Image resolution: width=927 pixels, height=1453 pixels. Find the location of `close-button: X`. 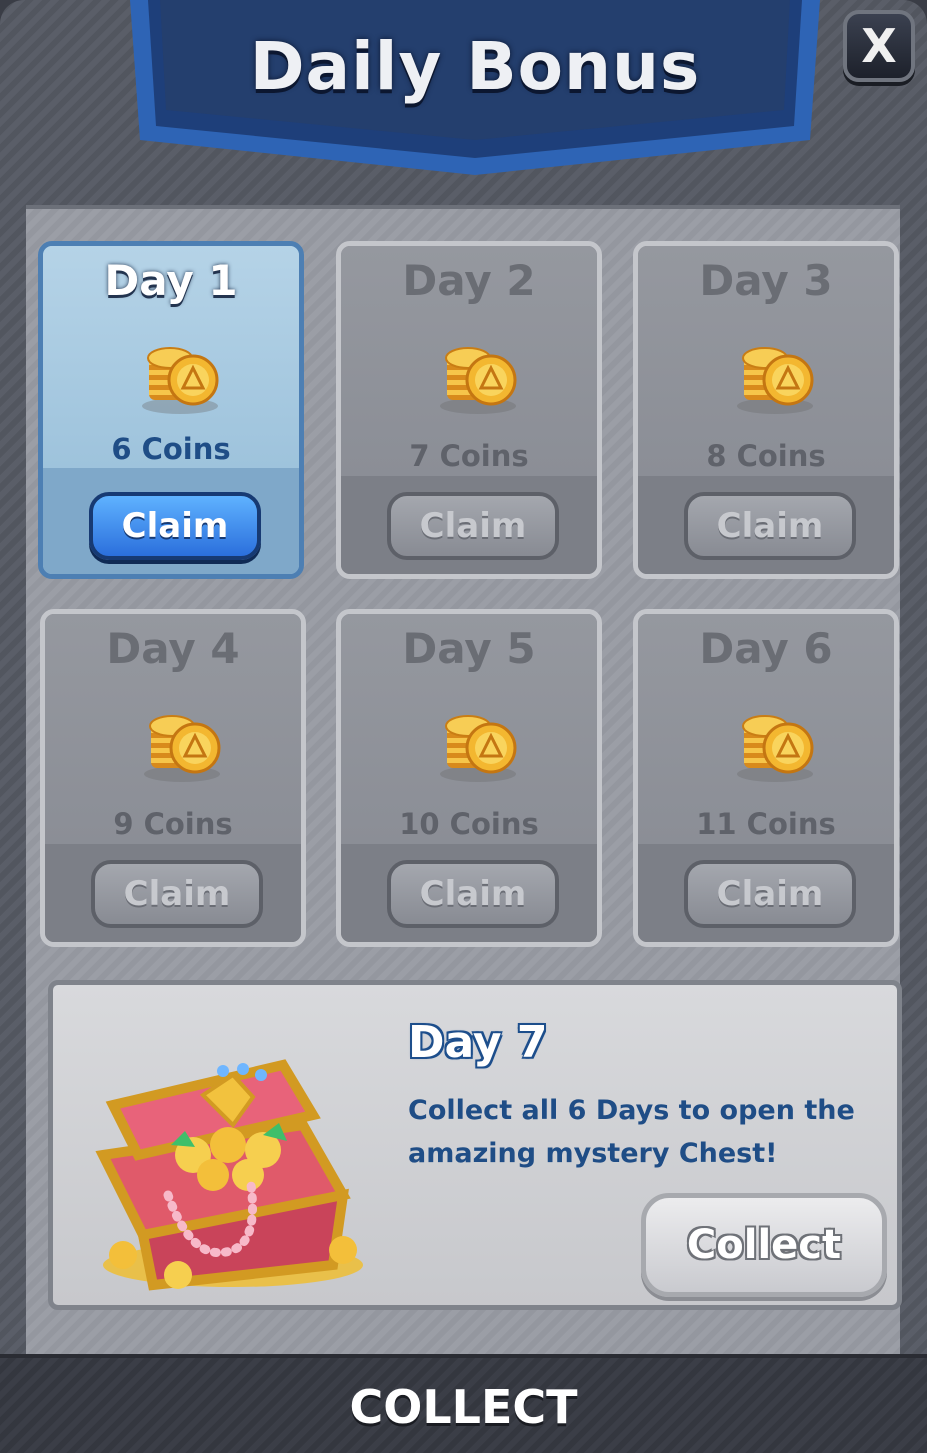

close-button: X is located at coordinates (879, 46).